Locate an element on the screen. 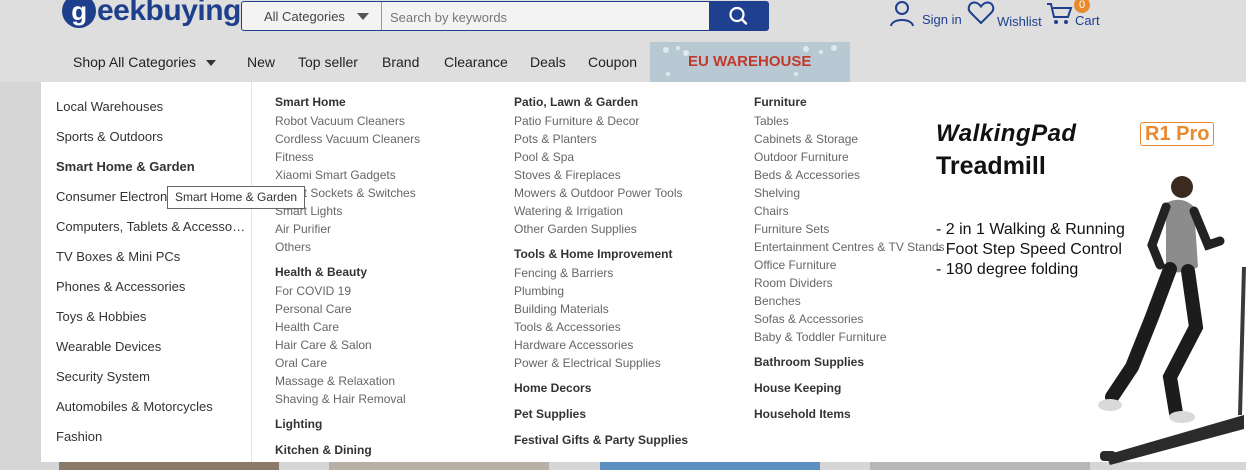 Image resolution: width=1246 pixels, height=470 pixels. subcategory-link: Robot Vacuum Cleaners is located at coordinates (340, 121).